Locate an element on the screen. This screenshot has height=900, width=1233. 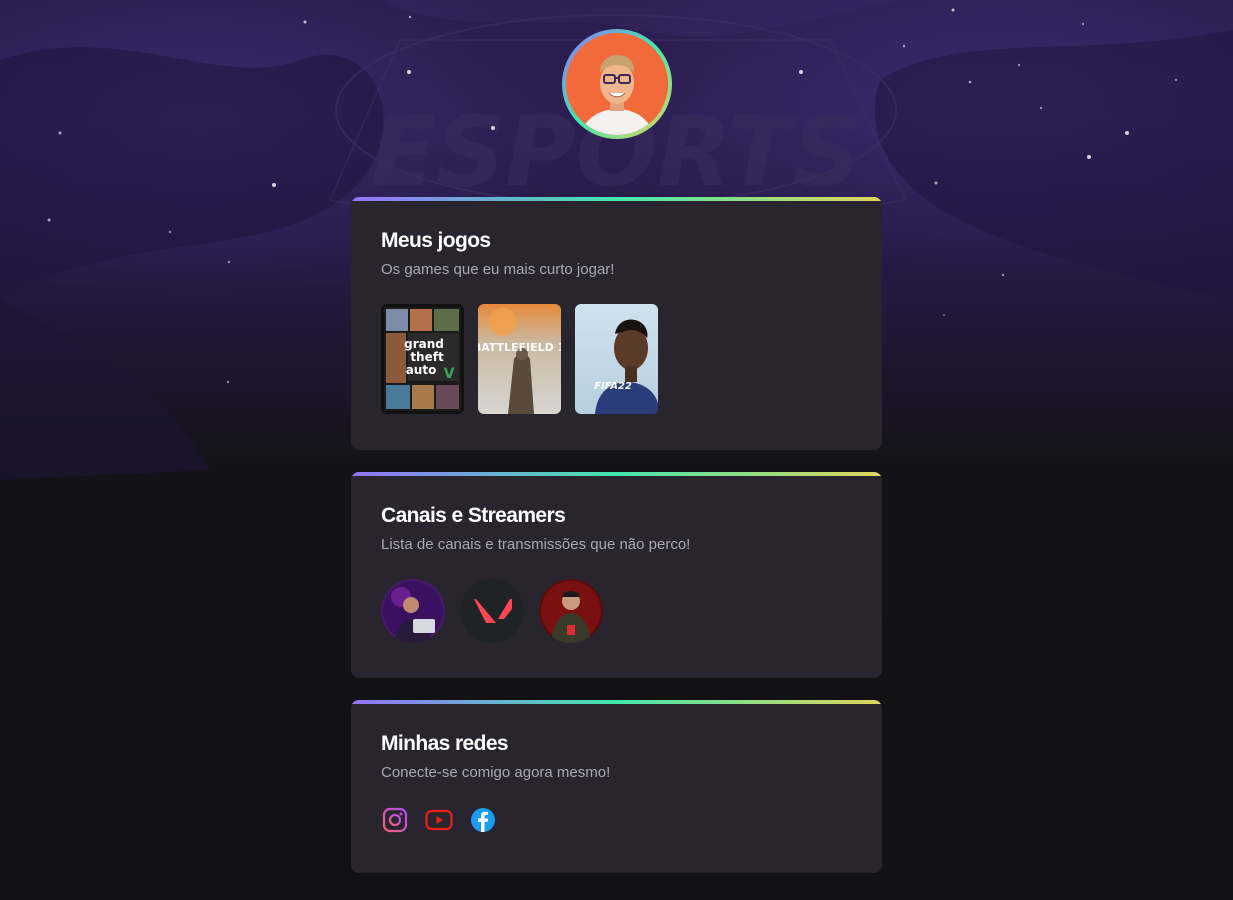
streamers-list is located at coordinates (492, 611).